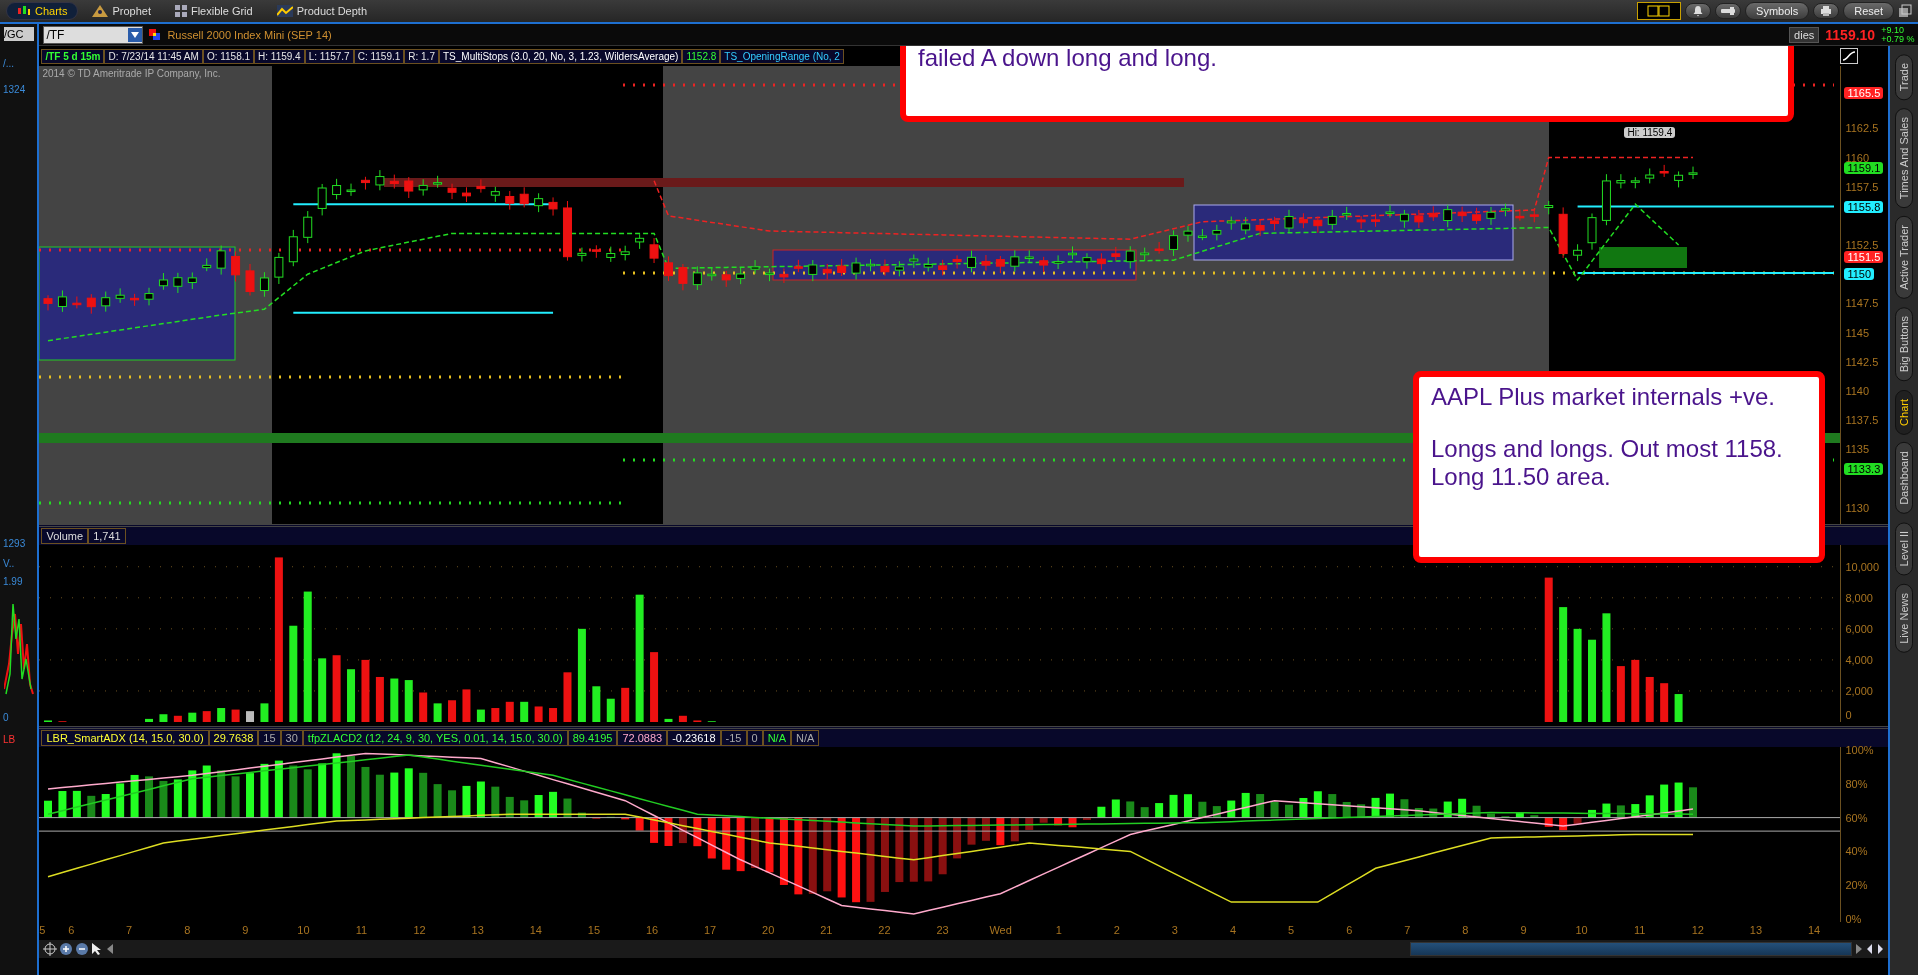 The image size is (1918, 975). What do you see at coordinates (1862, 303) in the screenshot?
I see `axis-label: 1147.5` at bounding box center [1862, 303].